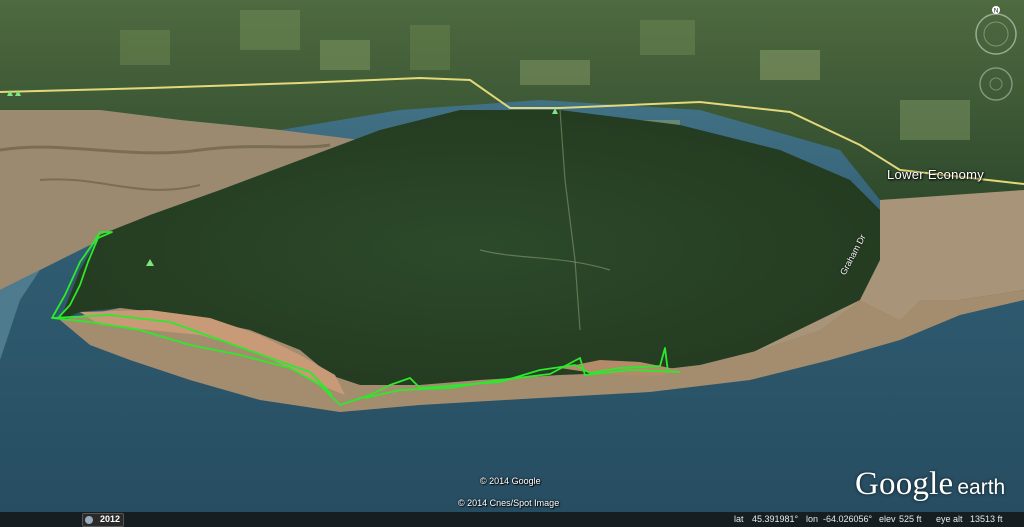  Describe the element at coordinates (110, 519) in the screenshot. I see `imagery-year: 2012` at that location.